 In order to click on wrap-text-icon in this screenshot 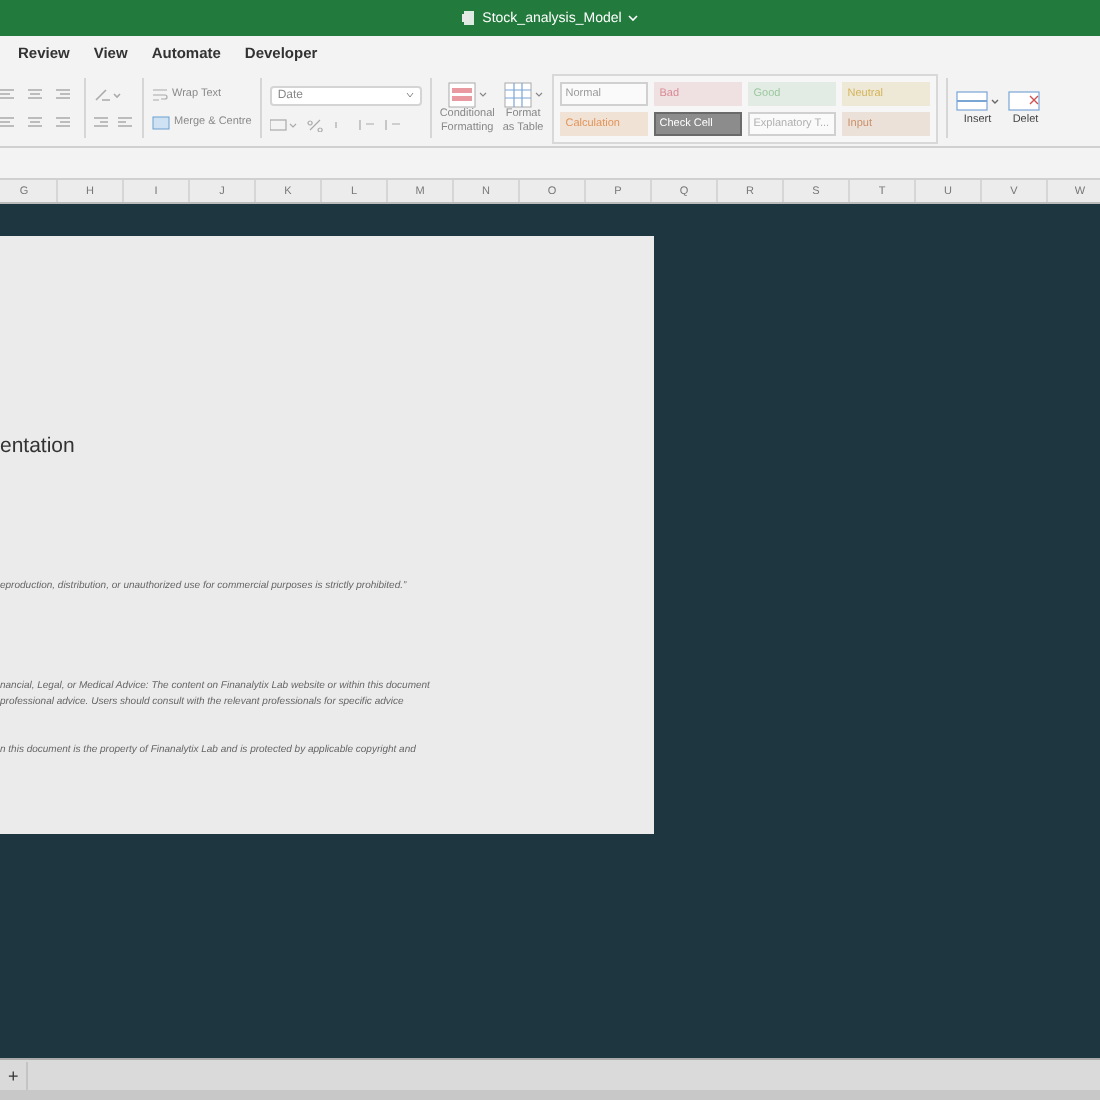, I will do `click(160, 94)`.